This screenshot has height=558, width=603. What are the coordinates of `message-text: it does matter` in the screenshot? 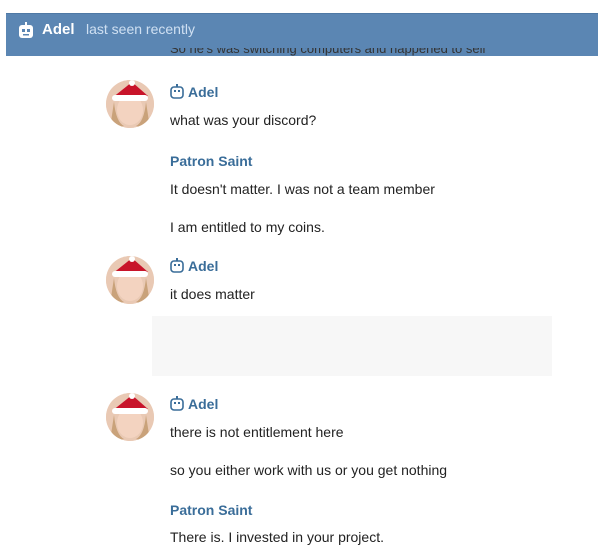 It's located at (212, 294).